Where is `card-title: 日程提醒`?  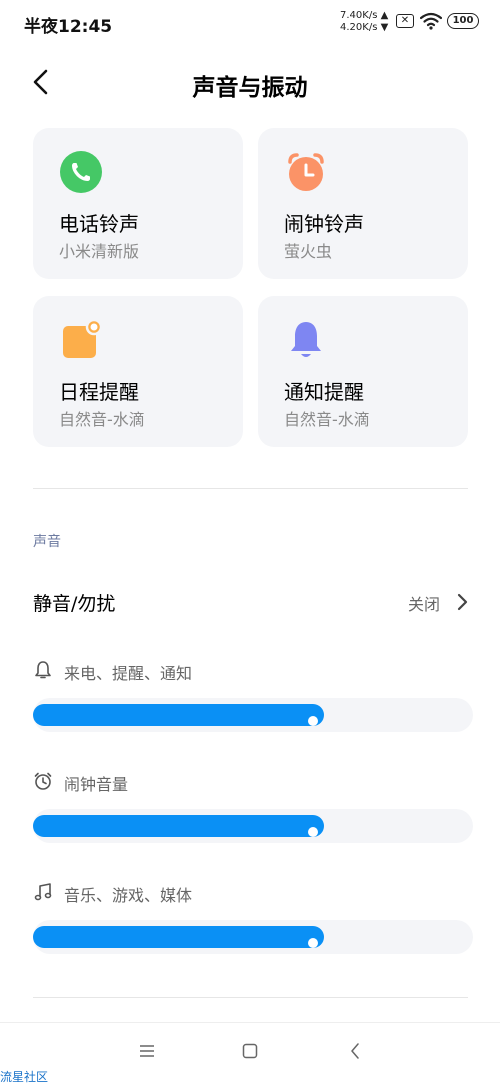 card-title: 日程提醒 is located at coordinates (99, 392).